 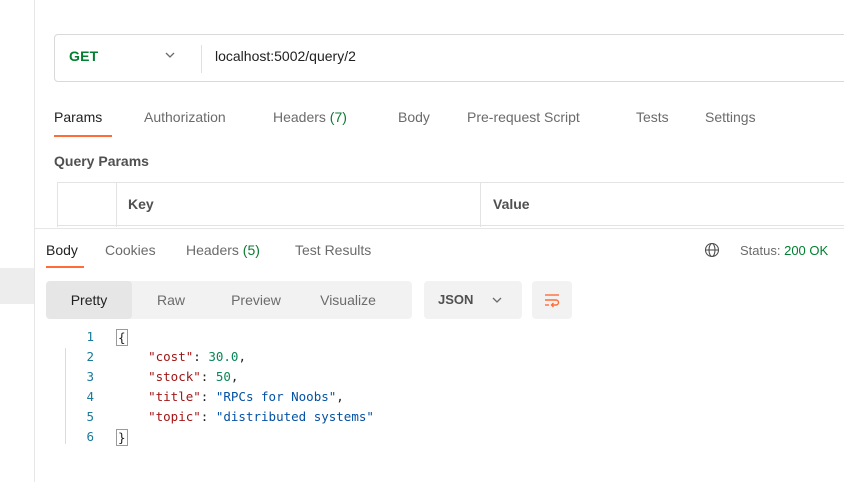 I want to click on view-mode-raw: Raw, so click(x=171, y=300).